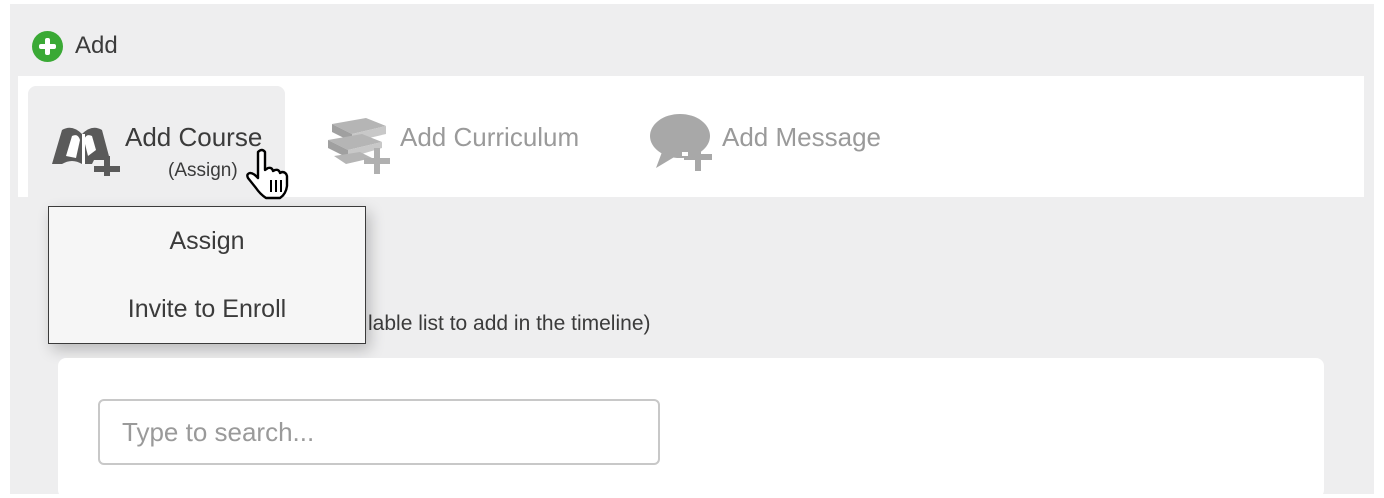  What do you see at coordinates (681, 142) in the screenshot?
I see `speech-bubble-plus-icon` at bounding box center [681, 142].